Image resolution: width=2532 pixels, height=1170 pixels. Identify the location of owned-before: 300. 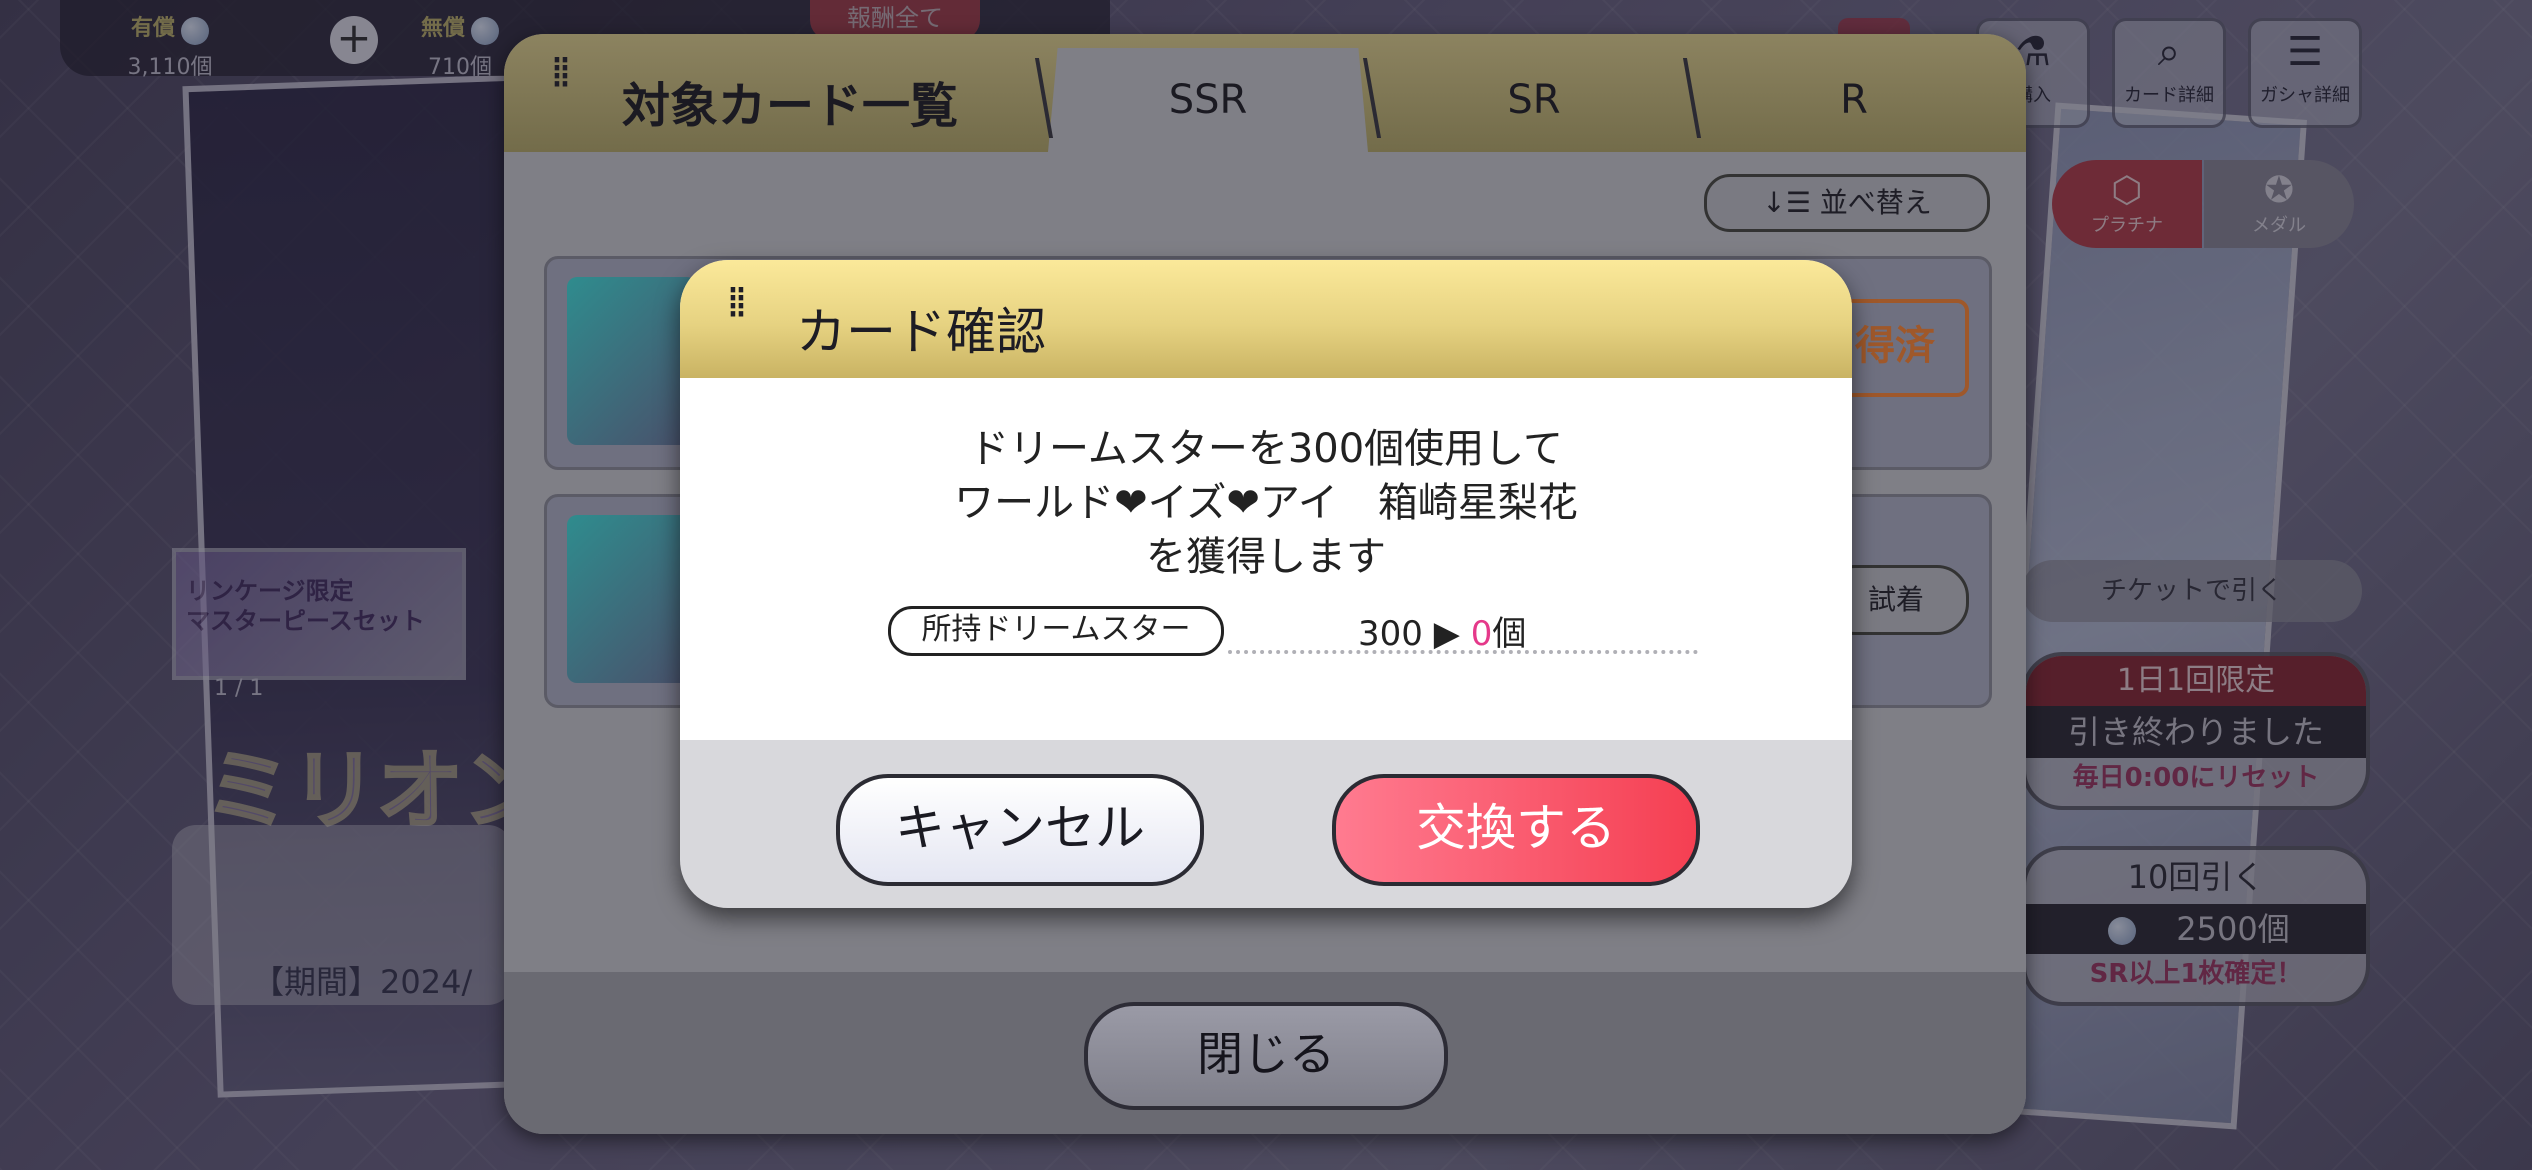
(1390, 634).